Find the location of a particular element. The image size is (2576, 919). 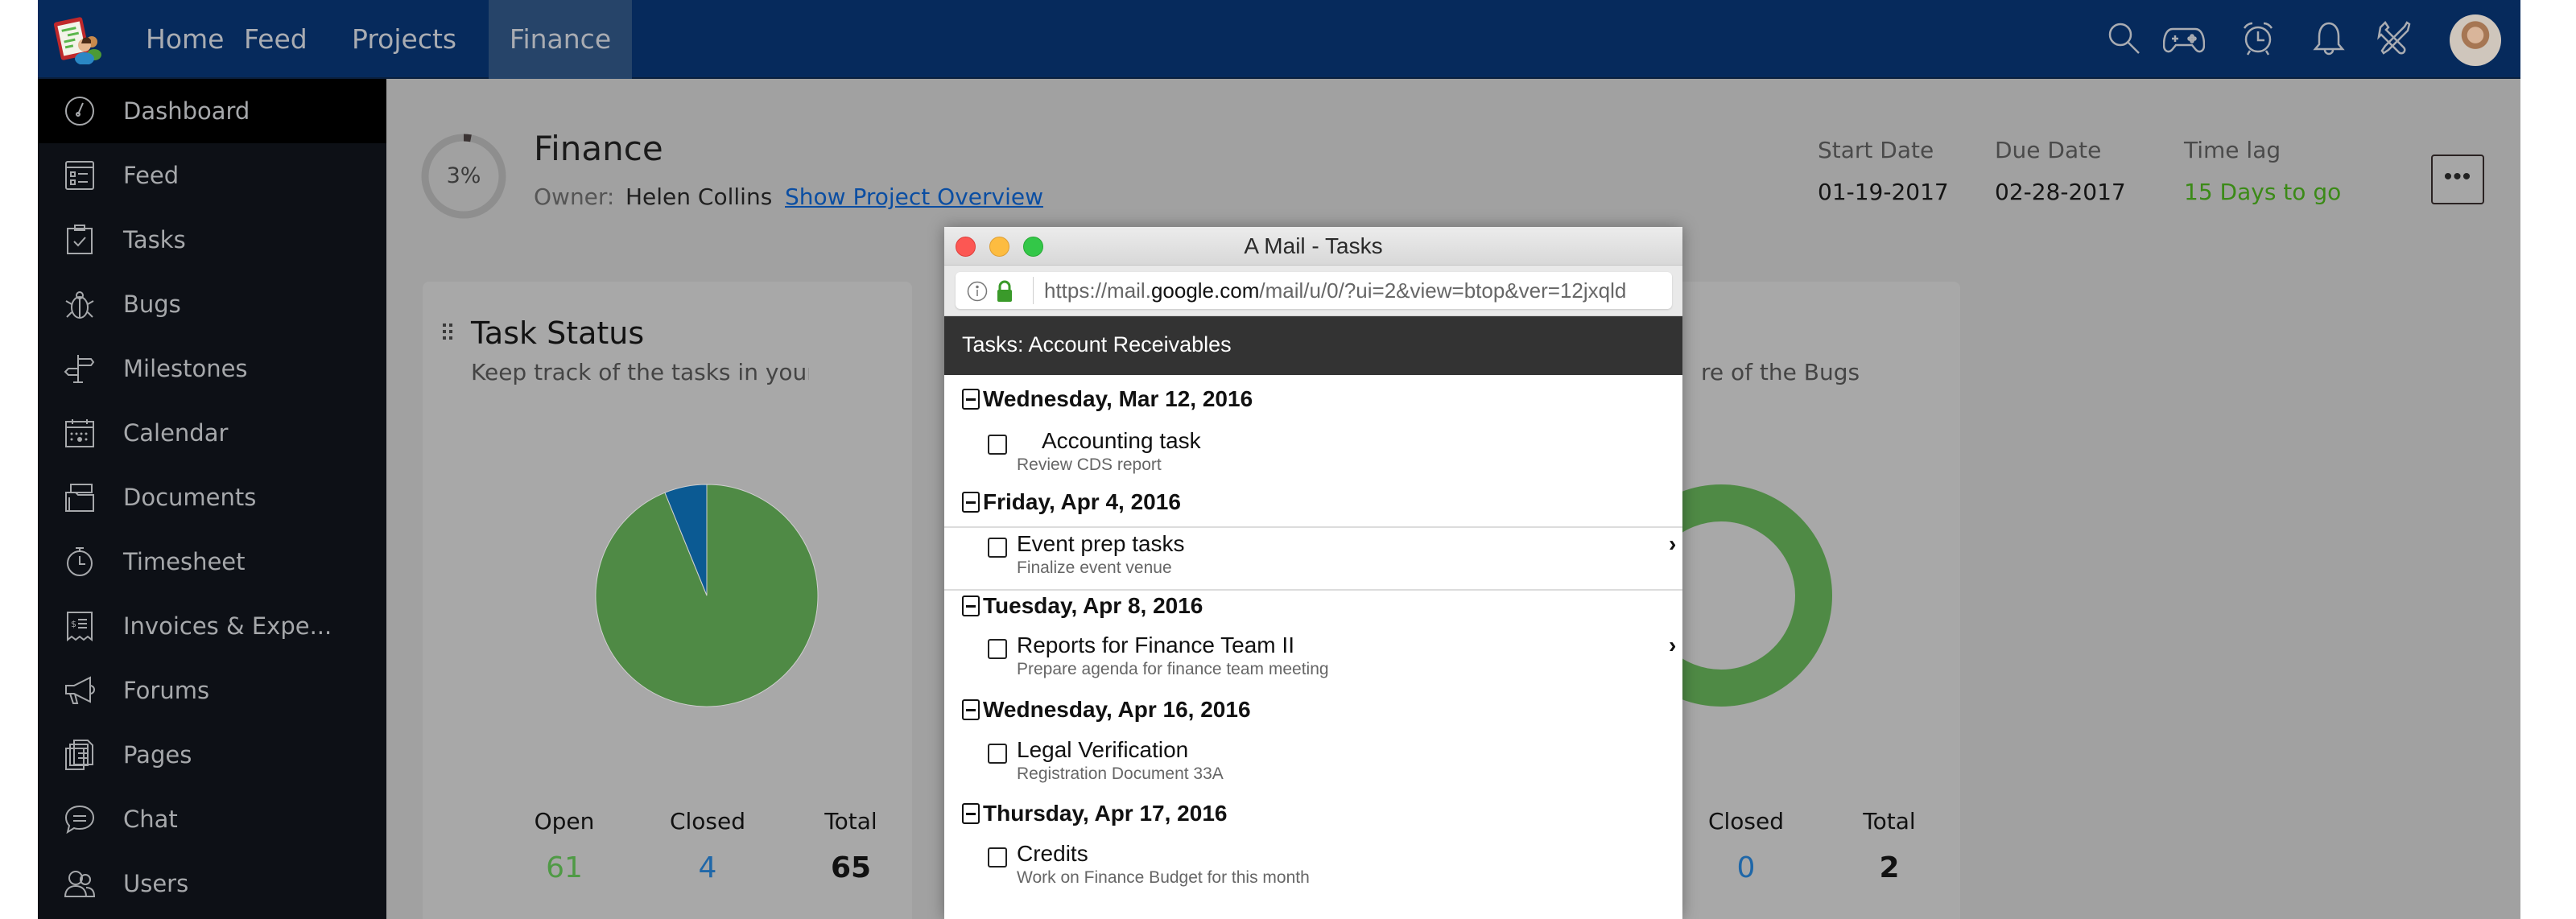

sidebar-item-bugs: Bugs is located at coordinates (212, 304).